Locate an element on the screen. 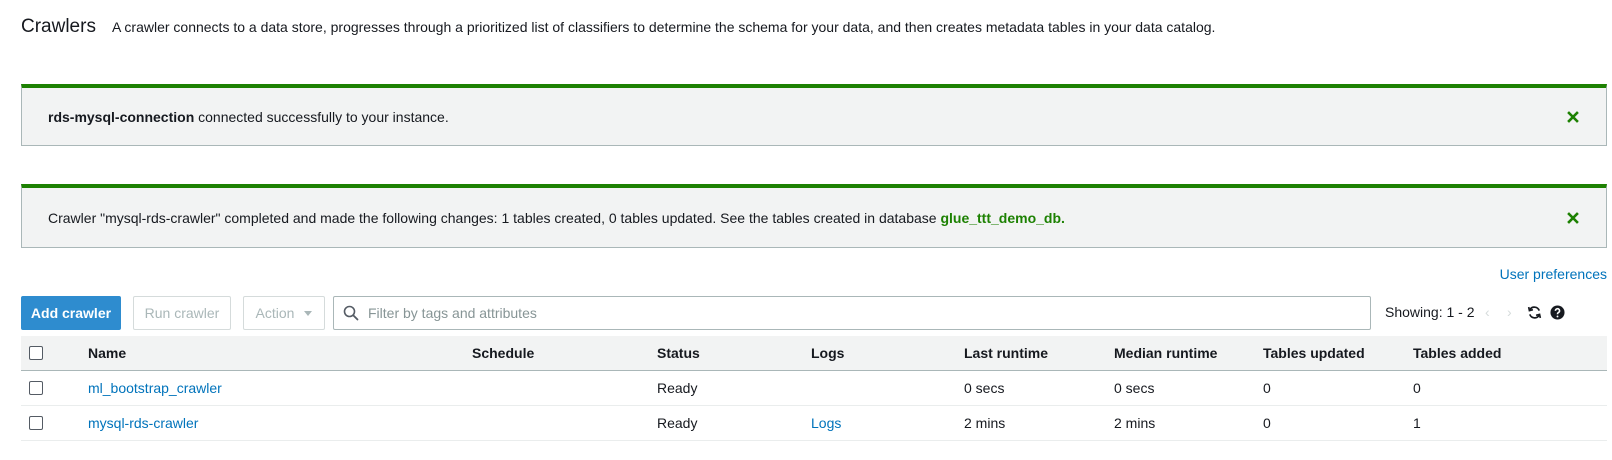 The height and width of the screenshot is (460, 1612). page-title: Crawlers is located at coordinates (58, 26).